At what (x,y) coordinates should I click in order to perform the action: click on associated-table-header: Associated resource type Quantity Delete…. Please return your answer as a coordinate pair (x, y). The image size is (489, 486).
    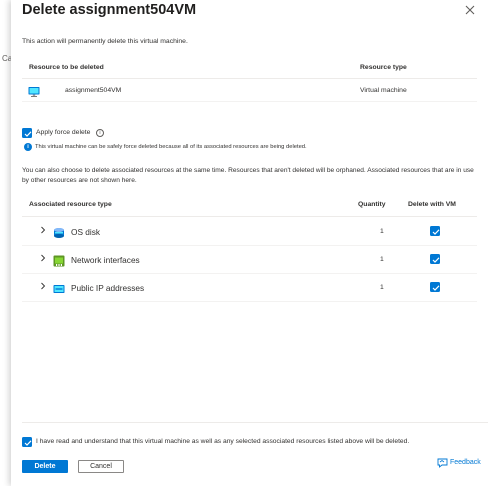
    Looking at the image, I should click on (249, 205).